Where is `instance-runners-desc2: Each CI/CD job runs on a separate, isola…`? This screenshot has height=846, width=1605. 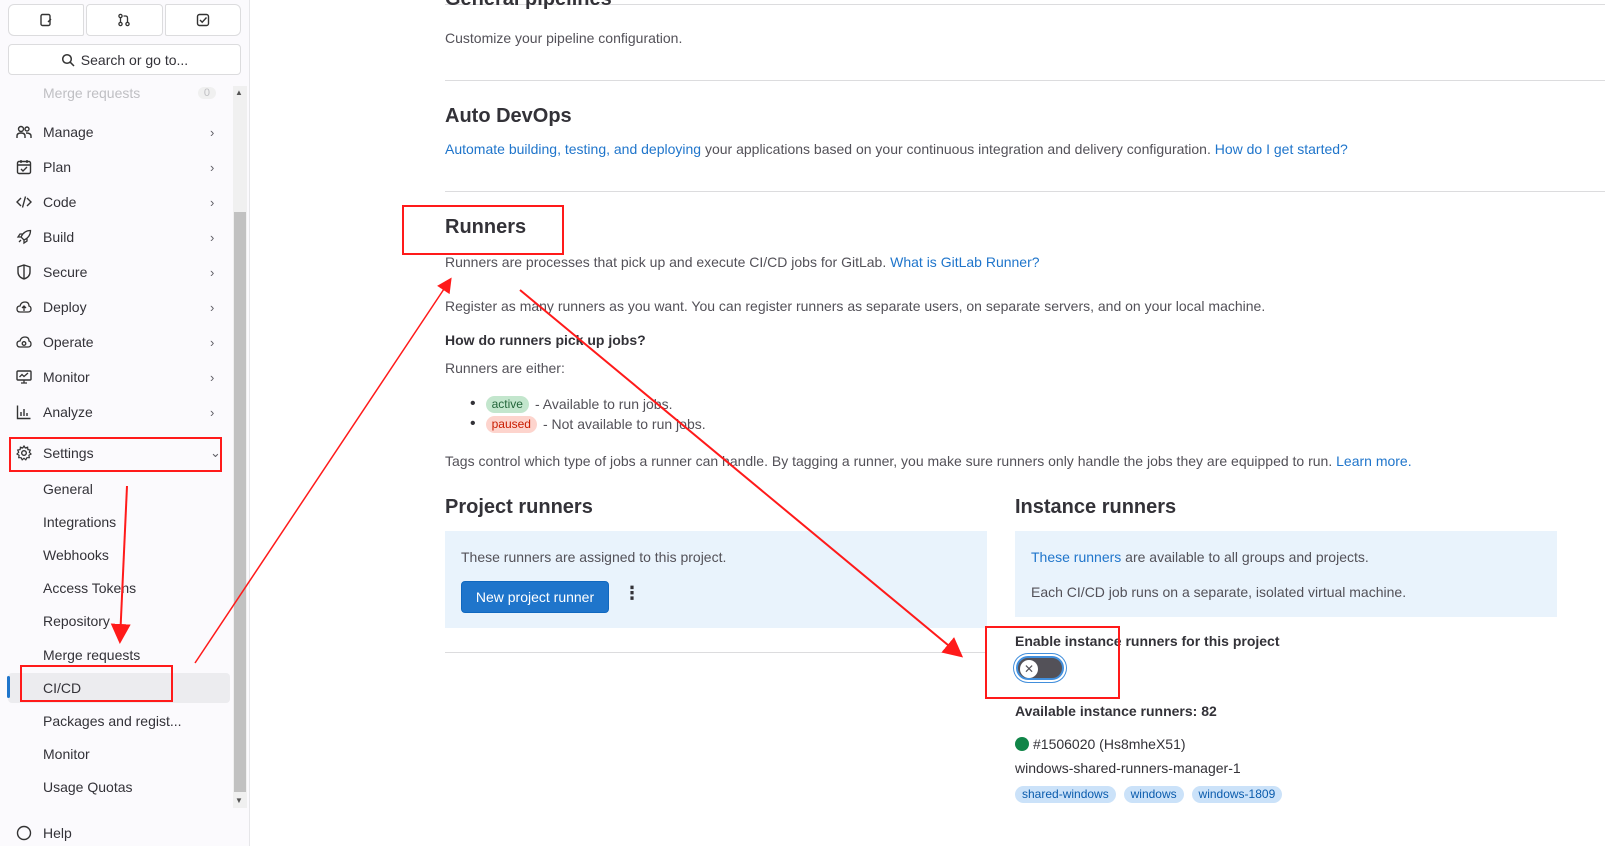
instance-runners-desc2: Each CI/CD job runs on a separate, isola… is located at coordinates (1219, 592).